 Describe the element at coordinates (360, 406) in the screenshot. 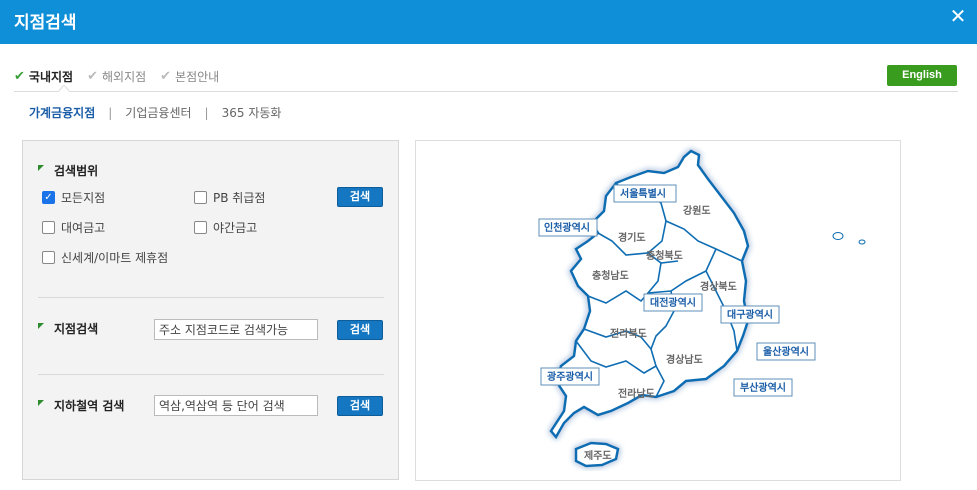

I see `subway-search-button: 검색` at that location.